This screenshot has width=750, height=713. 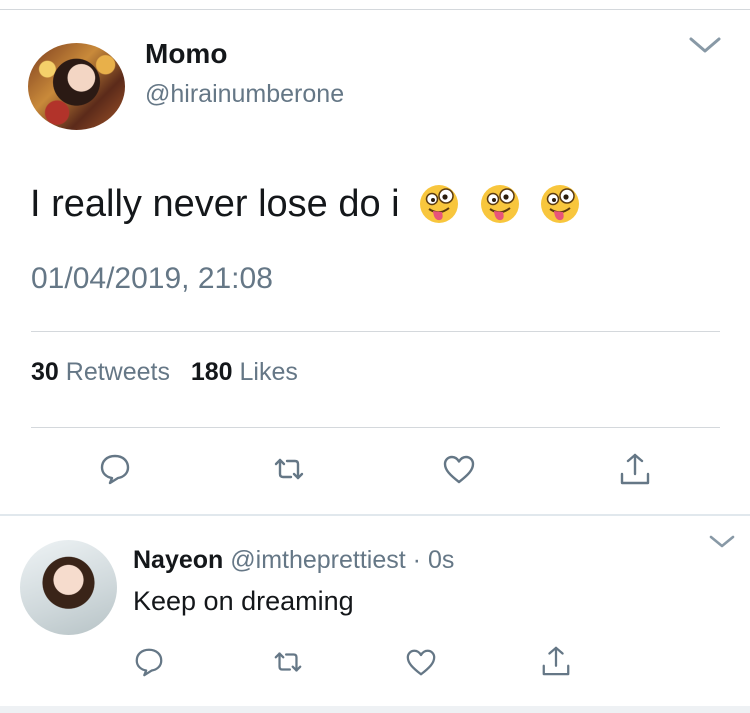 I want to click on section-separator, so click(x=375, y=515).